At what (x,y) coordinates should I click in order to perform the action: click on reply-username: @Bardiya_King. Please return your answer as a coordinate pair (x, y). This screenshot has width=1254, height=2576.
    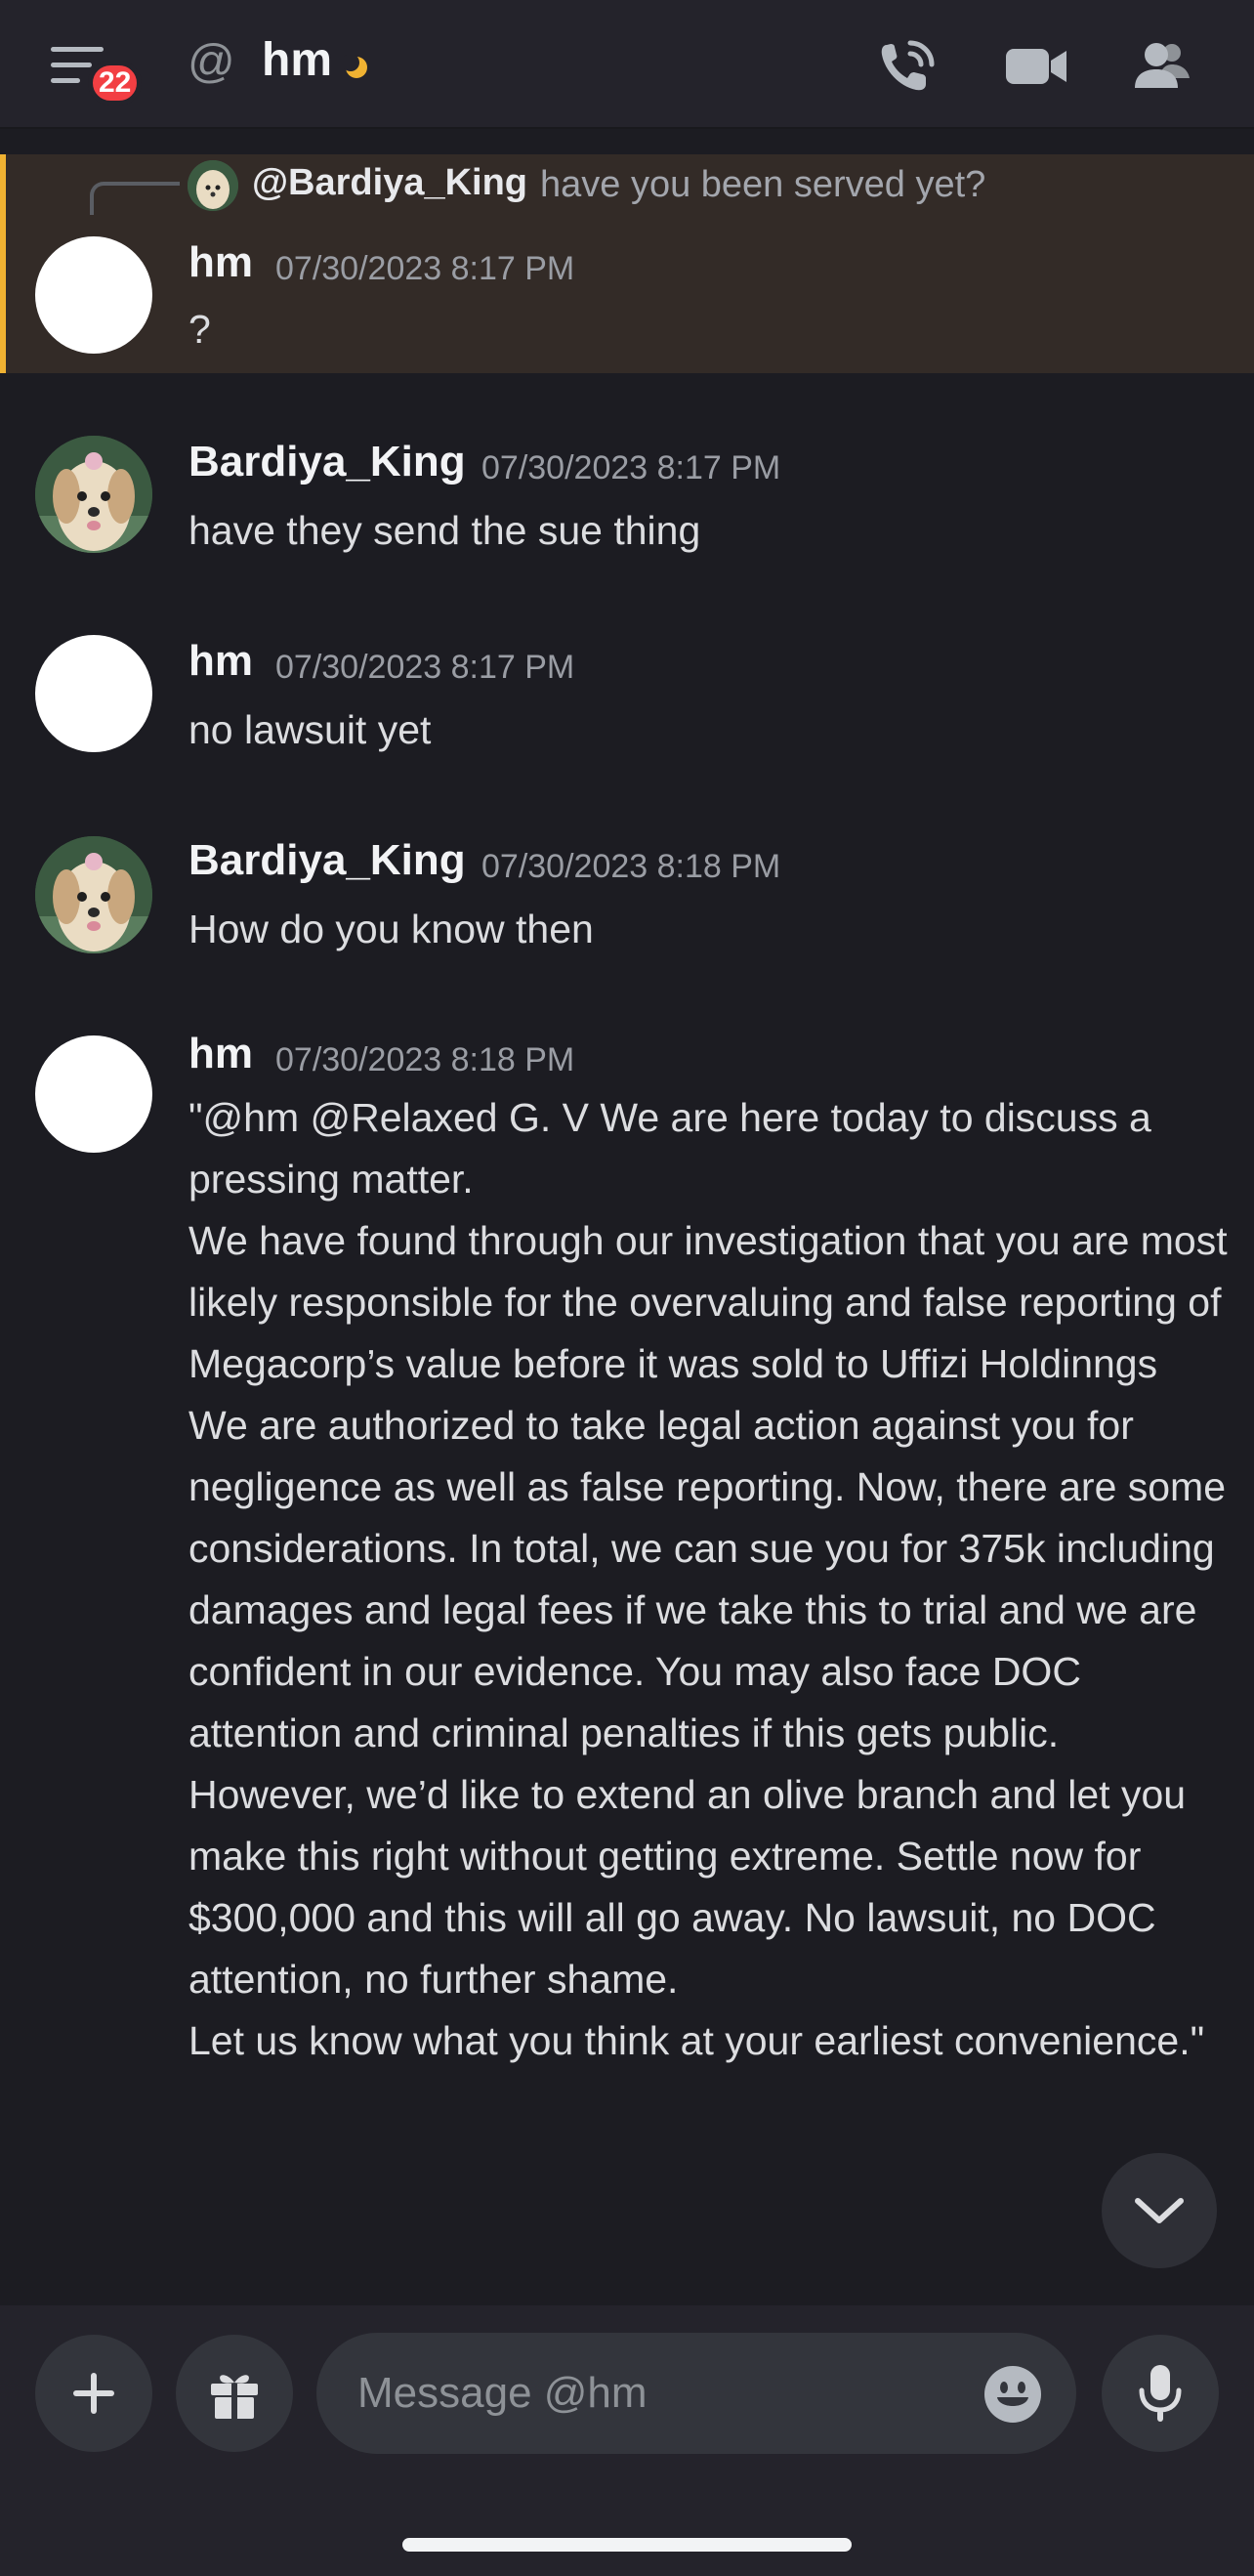
    Looking at the image, I should click on (389, 183).